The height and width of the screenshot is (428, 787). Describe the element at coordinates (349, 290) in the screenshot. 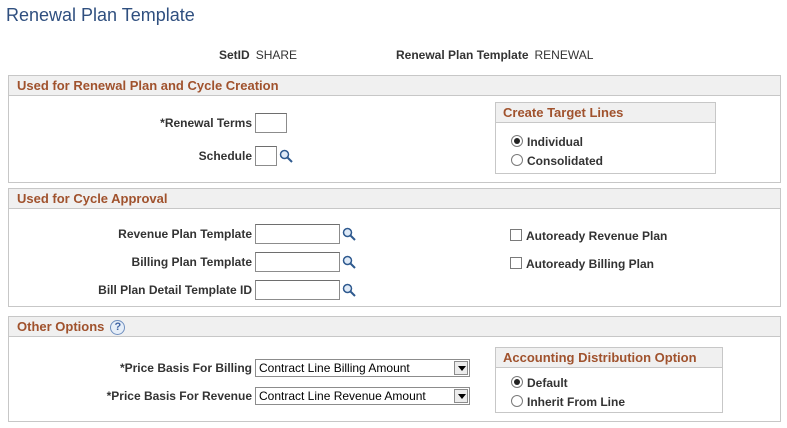

I see `bill-plan-detail-lookup-icon` at that location.